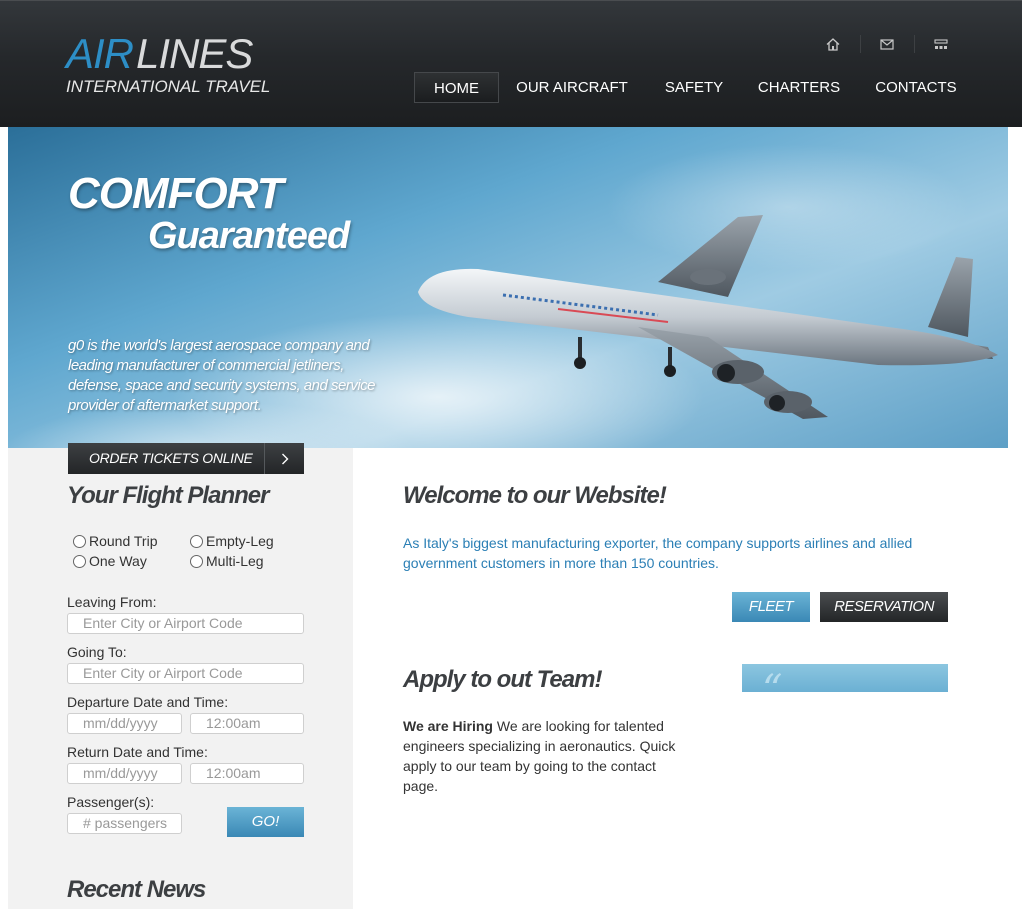  What do you see at coordinates (448, 726) in the screenshot?
I see `hiring-bold-text: We are Hiring` at bounding box center [448, 726].